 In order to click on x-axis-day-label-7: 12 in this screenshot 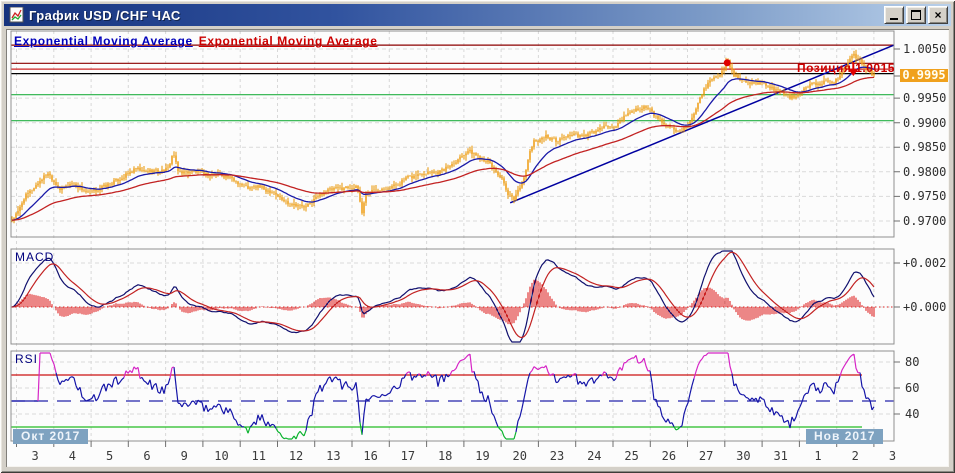, I will do `click(296, 456)`.